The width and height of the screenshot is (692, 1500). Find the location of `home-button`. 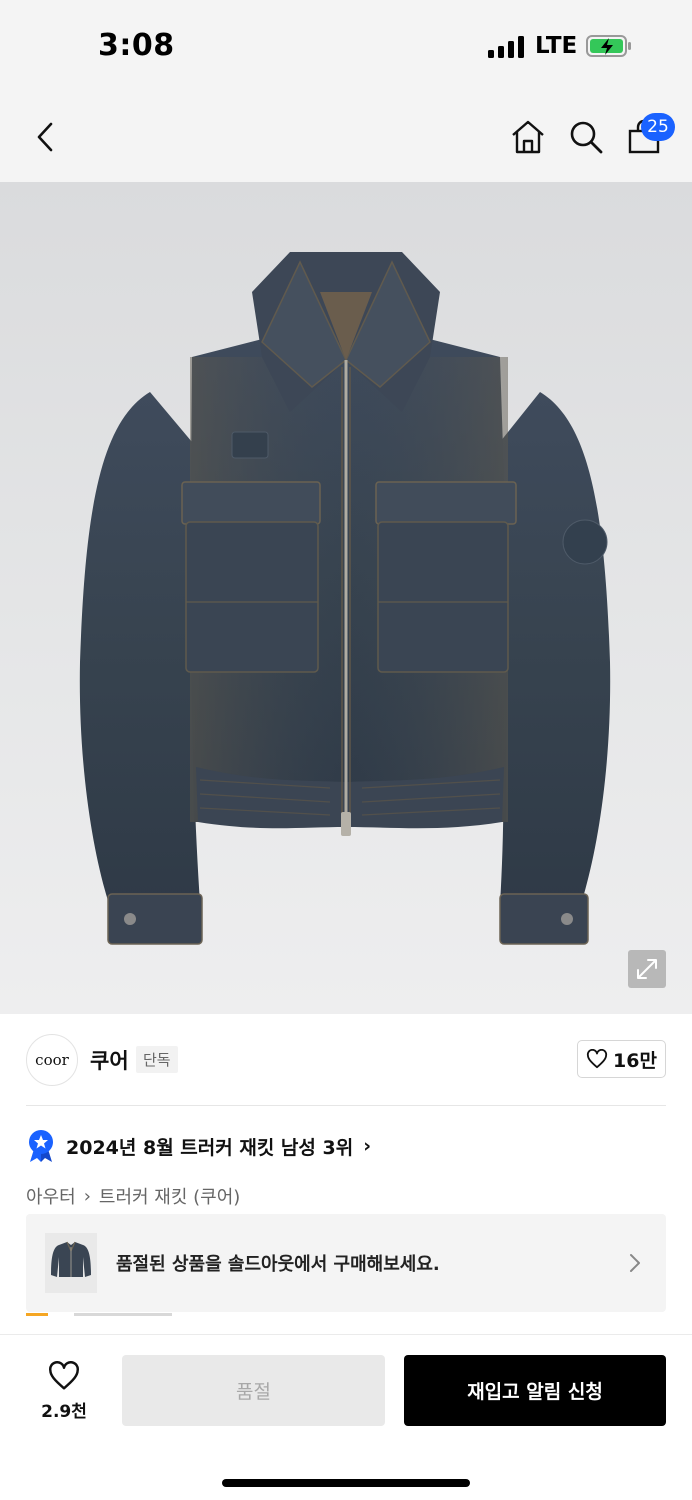

home-button is located at coordinates (528, 137).